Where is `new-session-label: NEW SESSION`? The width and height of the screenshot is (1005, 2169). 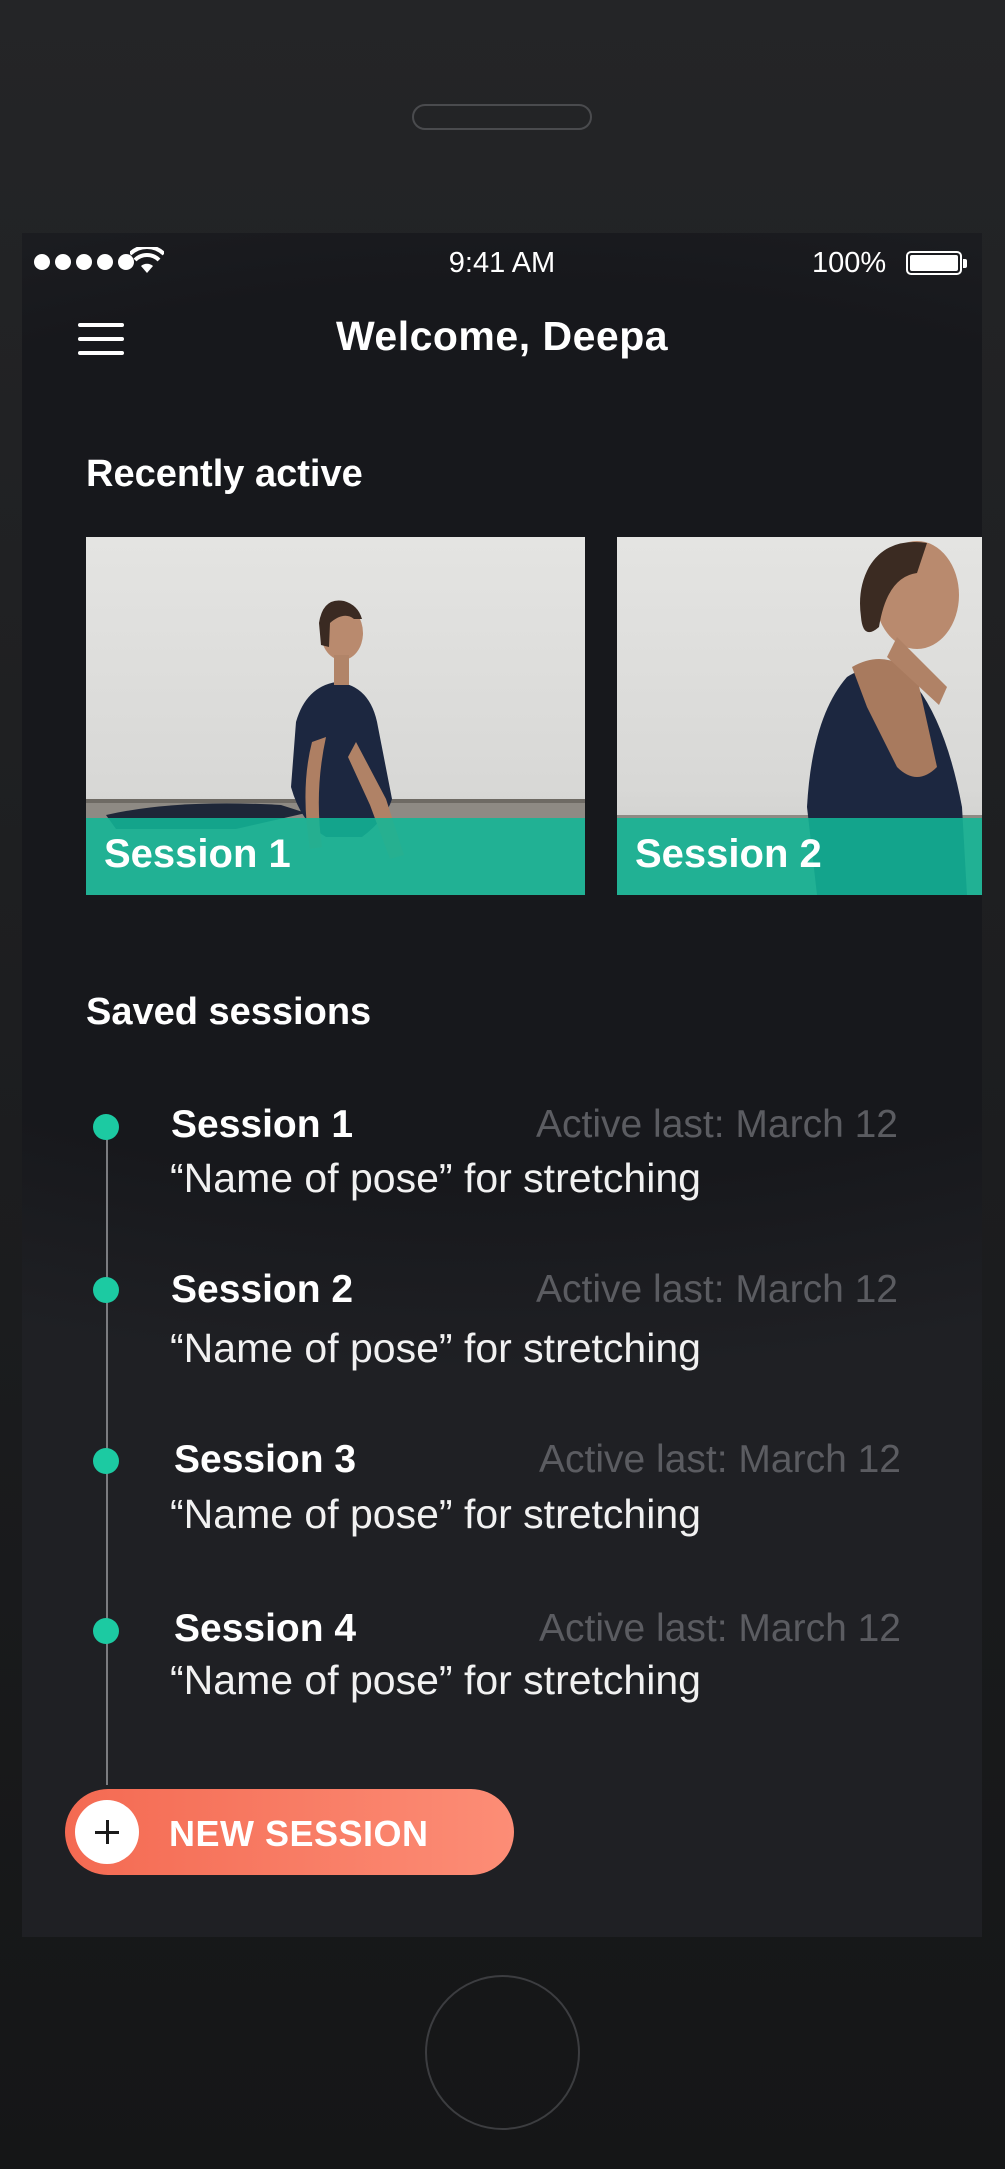 new-session-label: NEW SESSION is located at coordinates (299, 1833).